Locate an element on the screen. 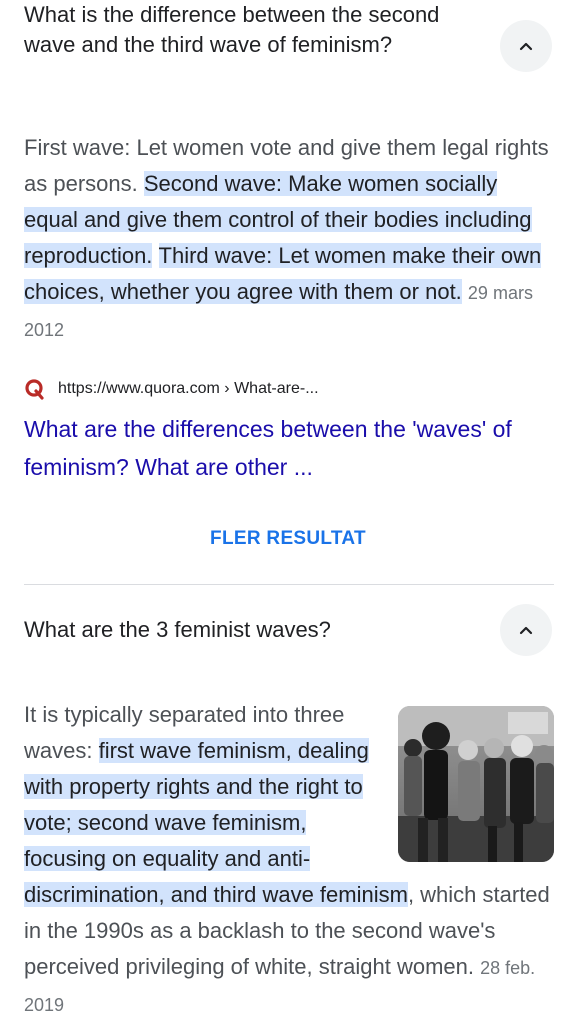 The width and height of the screenshot is (576, 1024). quora-icon is located at coordinates (34, 389).